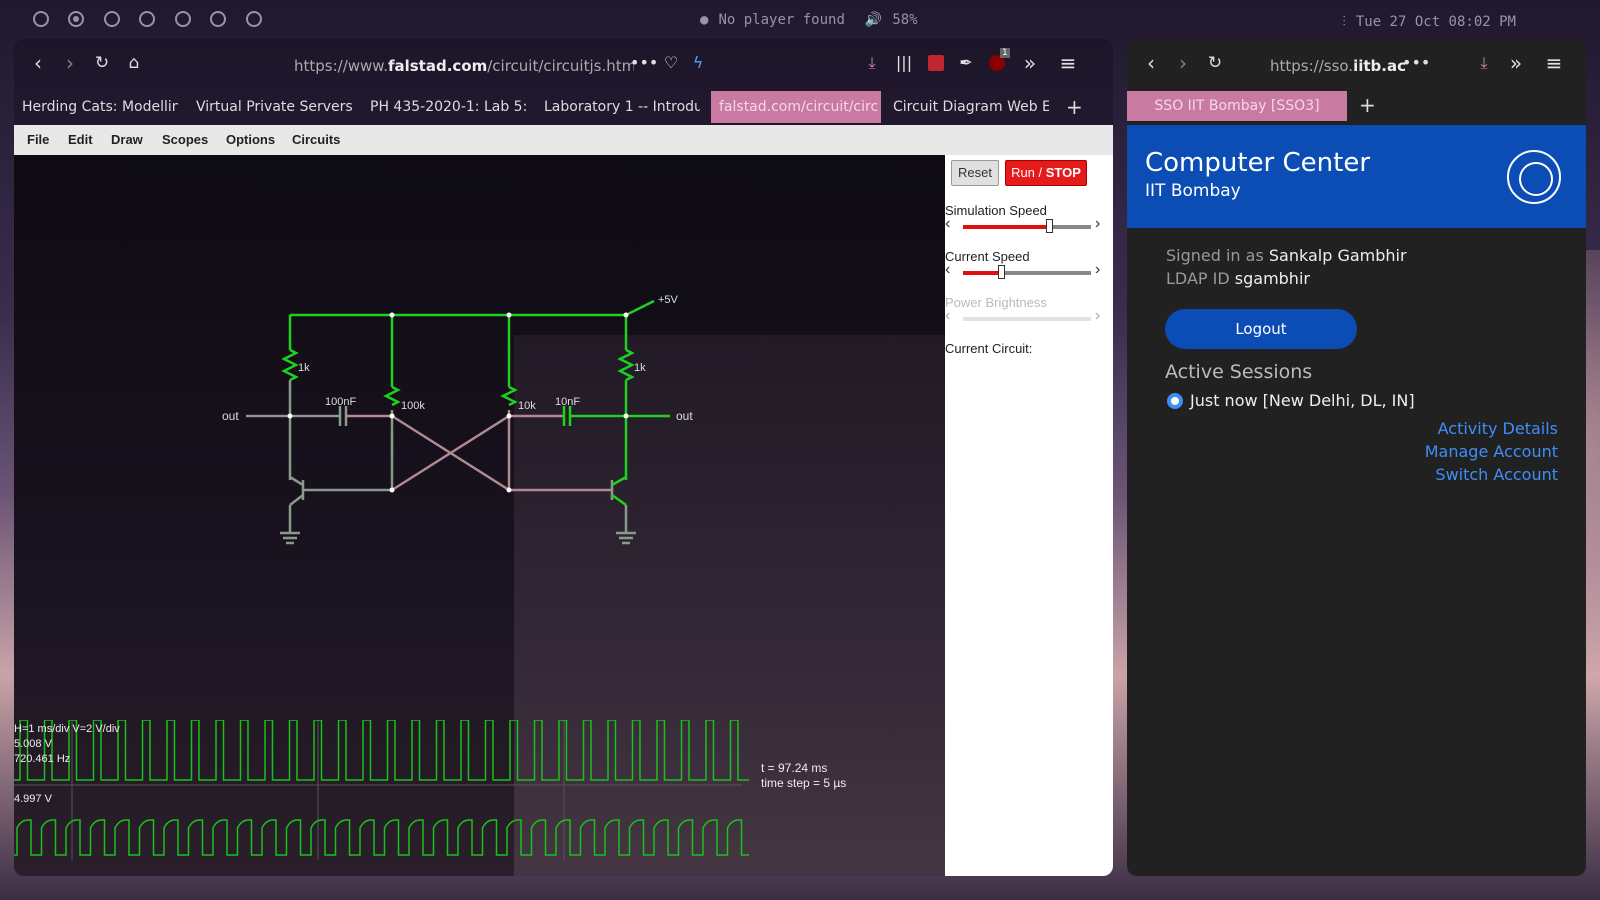 The image size is (1600, 900). What do you see at coordinates (668, 300) in the screenshot?
I see `label-vcc: +5V` at bounding box center [668, 300].